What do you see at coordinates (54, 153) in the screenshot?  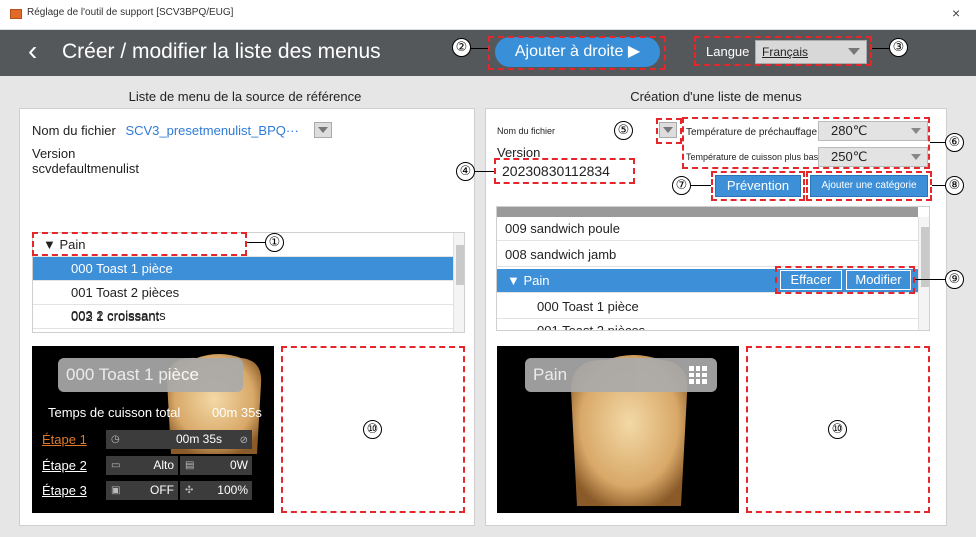 I see `left-version-label: Version` at bounding box center [54, 153].